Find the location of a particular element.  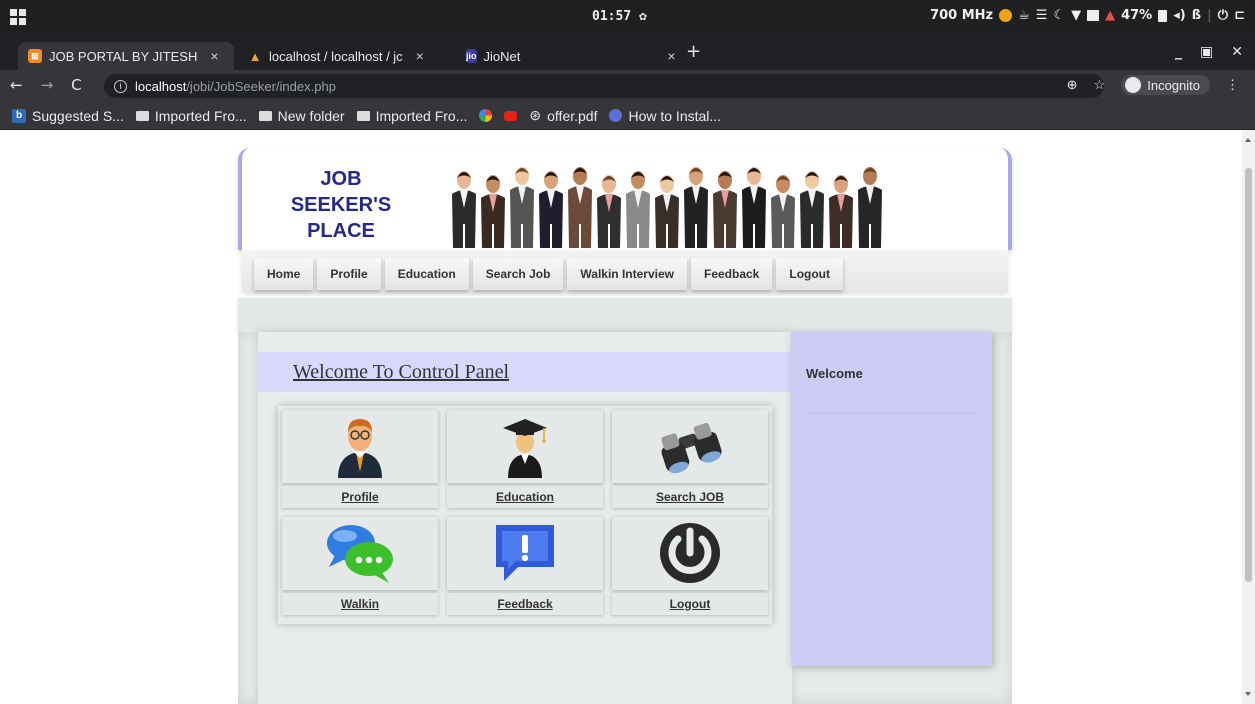

menu-education: Education is located at coordinates (426, 274).